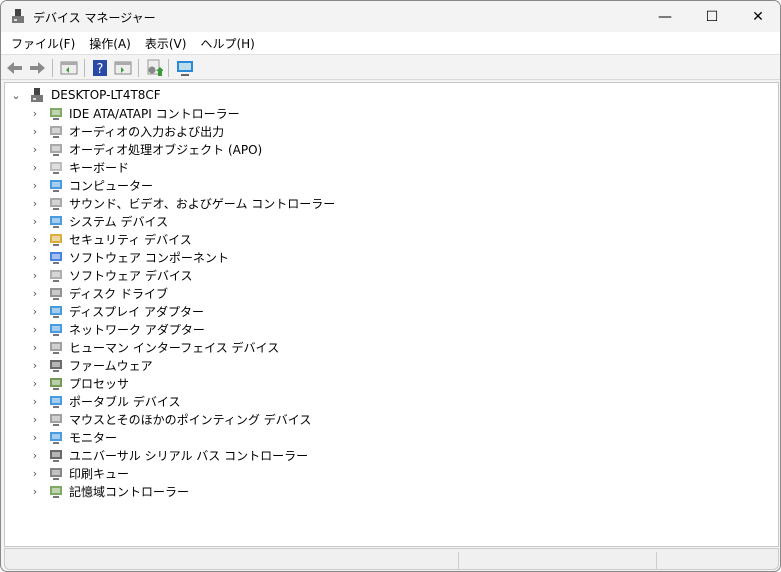  I want to click on forward-icon, so click(37, 68).